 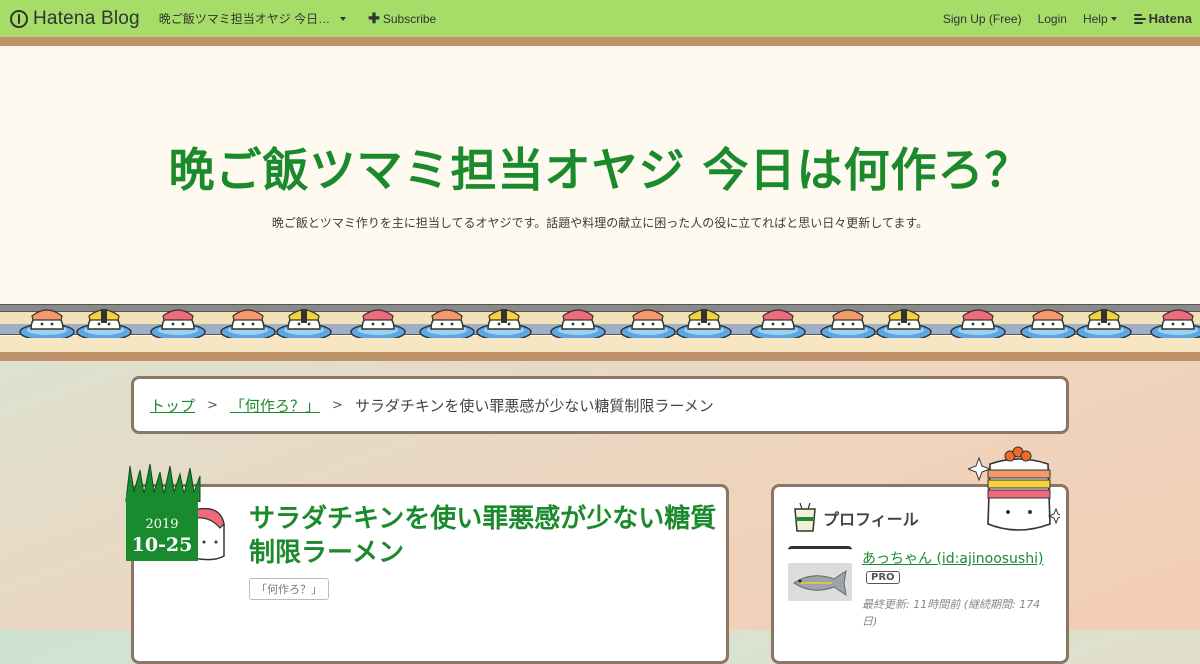 I want to click on sushi-plates-image, so click(x=609, y=323).